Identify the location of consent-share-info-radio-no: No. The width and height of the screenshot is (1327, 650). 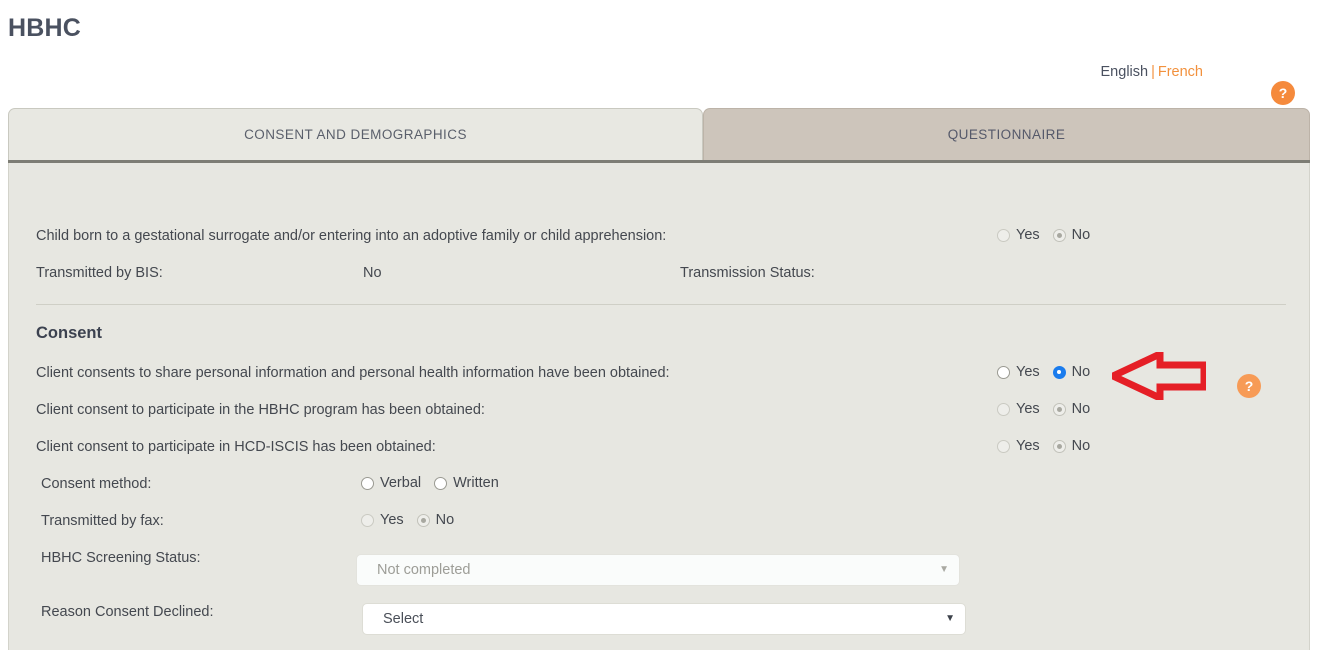
(1071, 372).